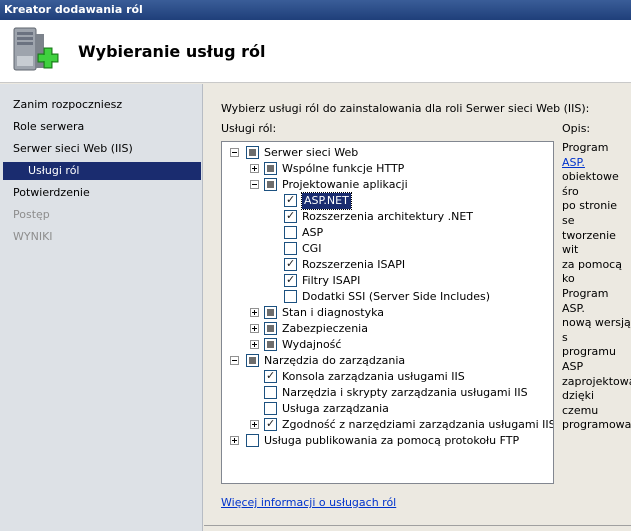 The image size is (631, 531). I want to click on description-line: za pomocą ko, so click(592, 271).